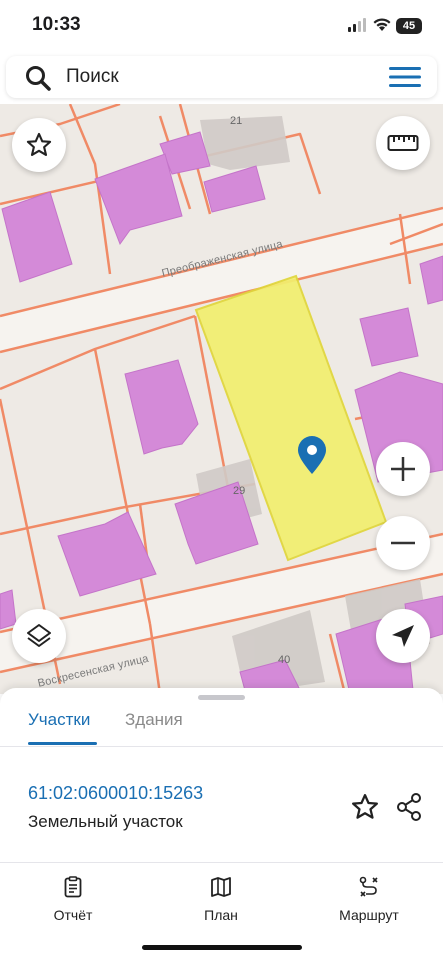 Image resolution: width=443 pixels, height=960 pixels. I want to click on wifi-icon, so click(382, 24).